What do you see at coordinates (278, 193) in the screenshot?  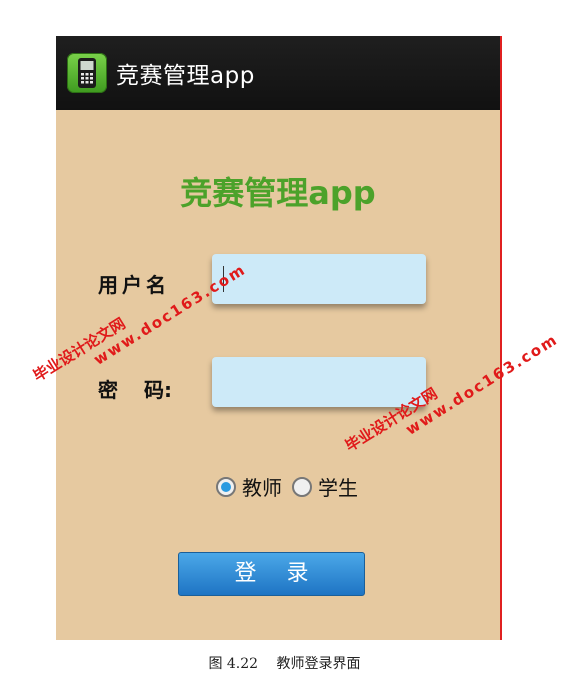 I see `page-title: 竞赛管理app` at bounding box center [278, 193].